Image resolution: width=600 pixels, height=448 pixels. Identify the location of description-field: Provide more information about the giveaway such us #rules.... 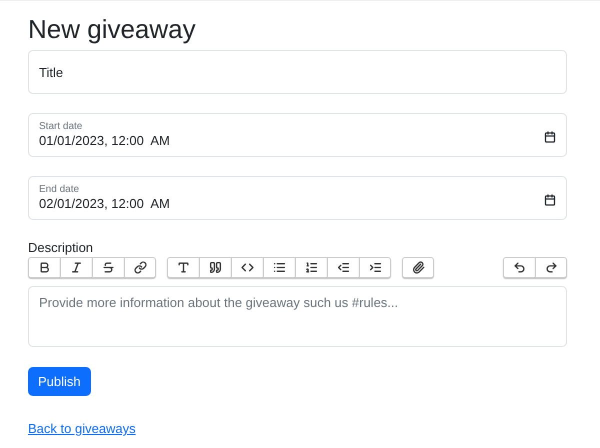
(297, 316).